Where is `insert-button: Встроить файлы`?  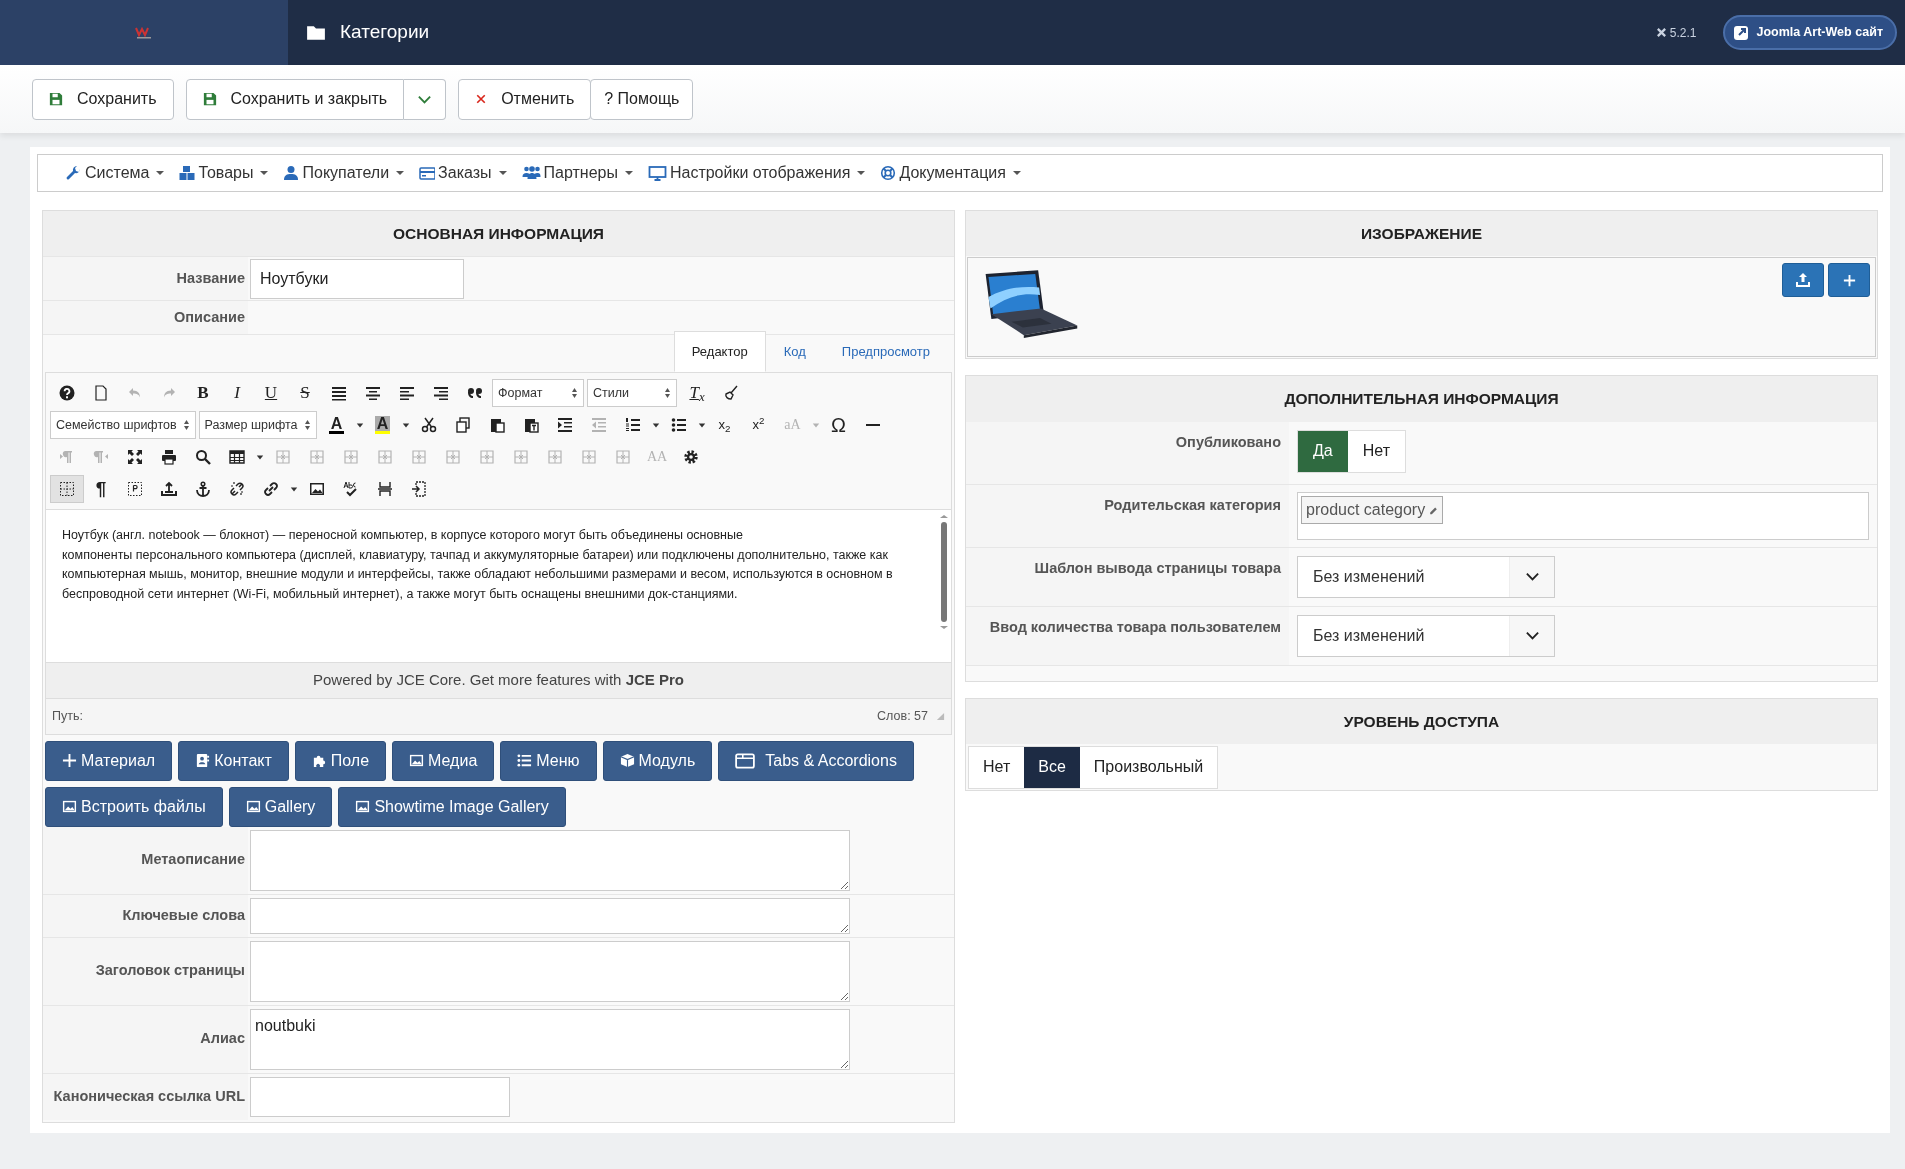
insert-button: Встроить файлы is located at coordinates (134, 806).